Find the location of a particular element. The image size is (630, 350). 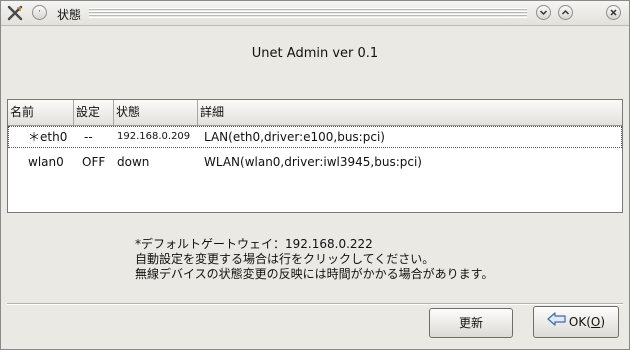

row-setting: -- is located at coordinates (88, 137).